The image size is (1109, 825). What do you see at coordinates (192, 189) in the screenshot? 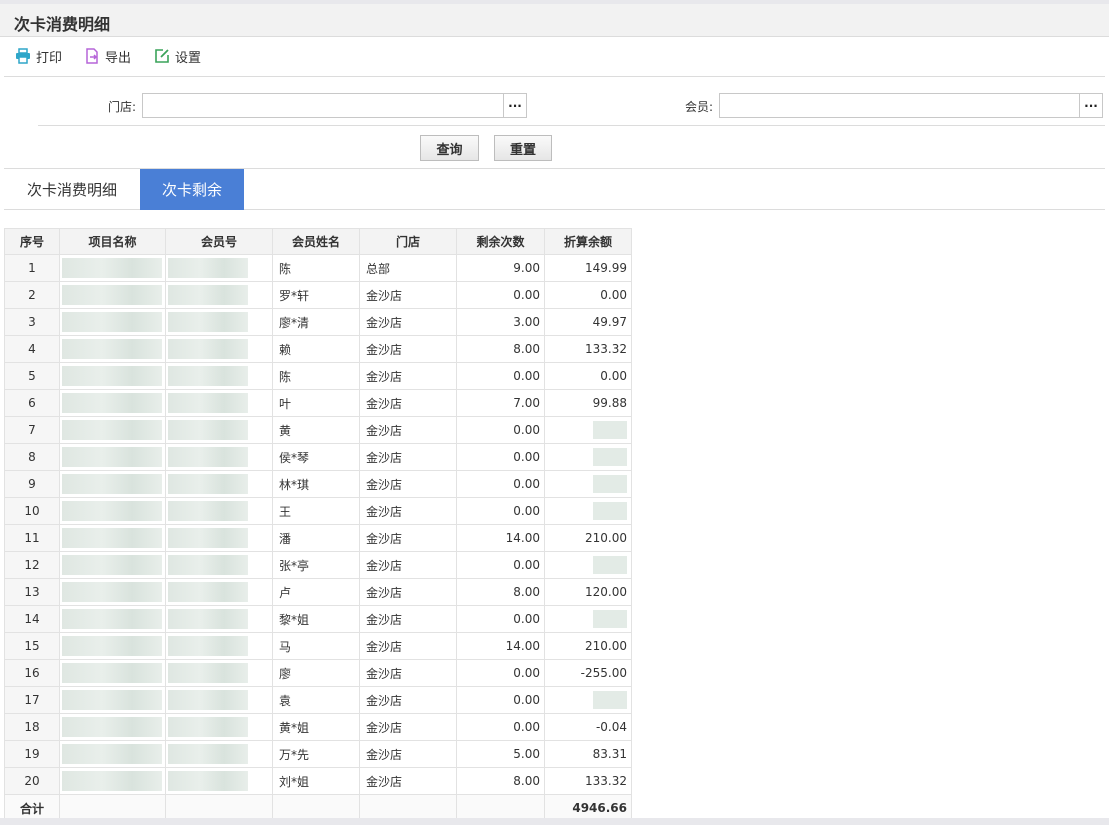
I see `tab-card-remaining: 次卡剩余` at bounding box center [192, 189].